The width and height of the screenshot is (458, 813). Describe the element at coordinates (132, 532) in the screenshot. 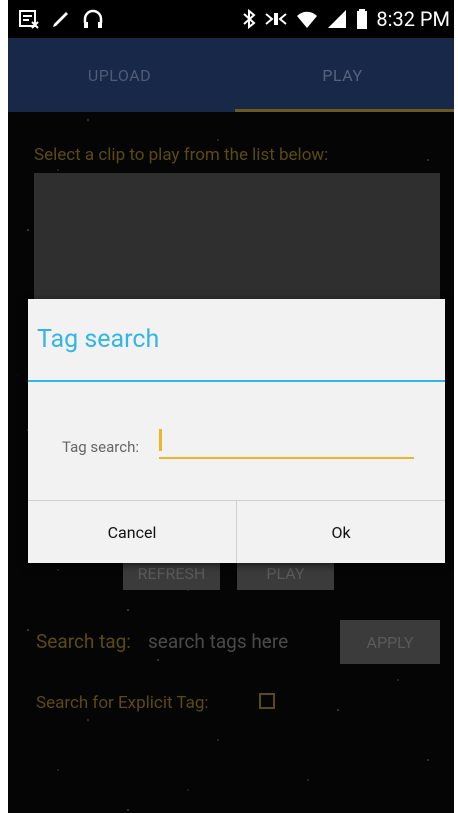

I see `cancel-button: Cancel` at that location.